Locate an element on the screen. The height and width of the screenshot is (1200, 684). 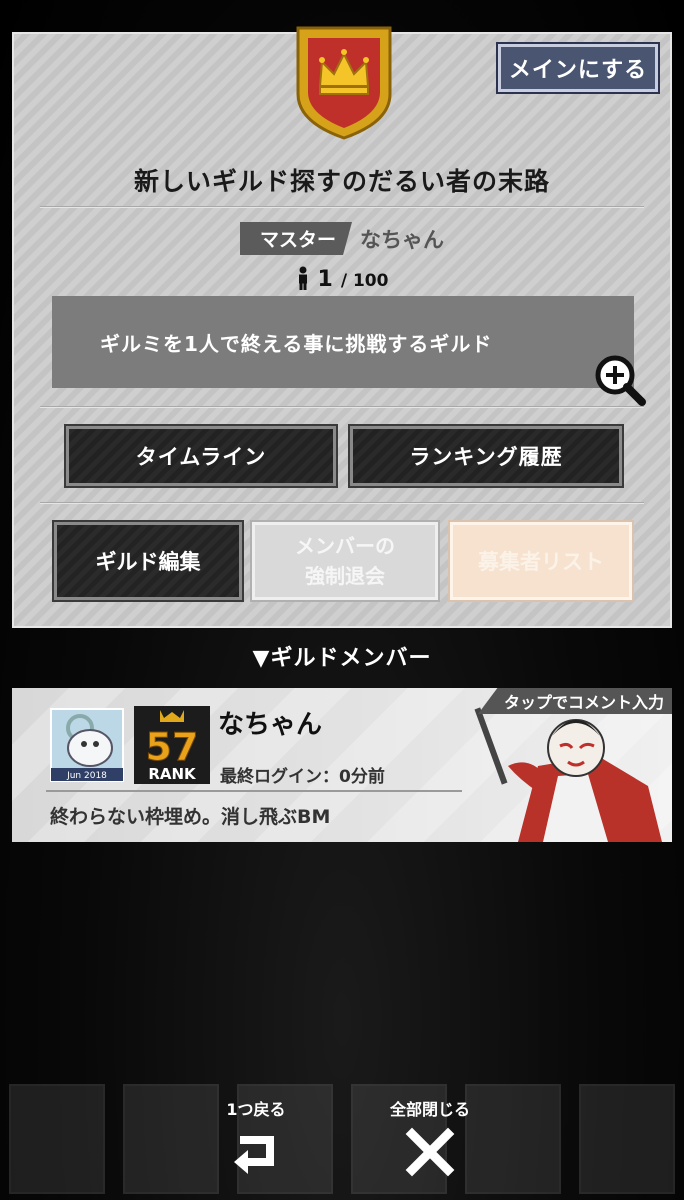
member-count: 1 / 100 is located at coordinates (342, 277).